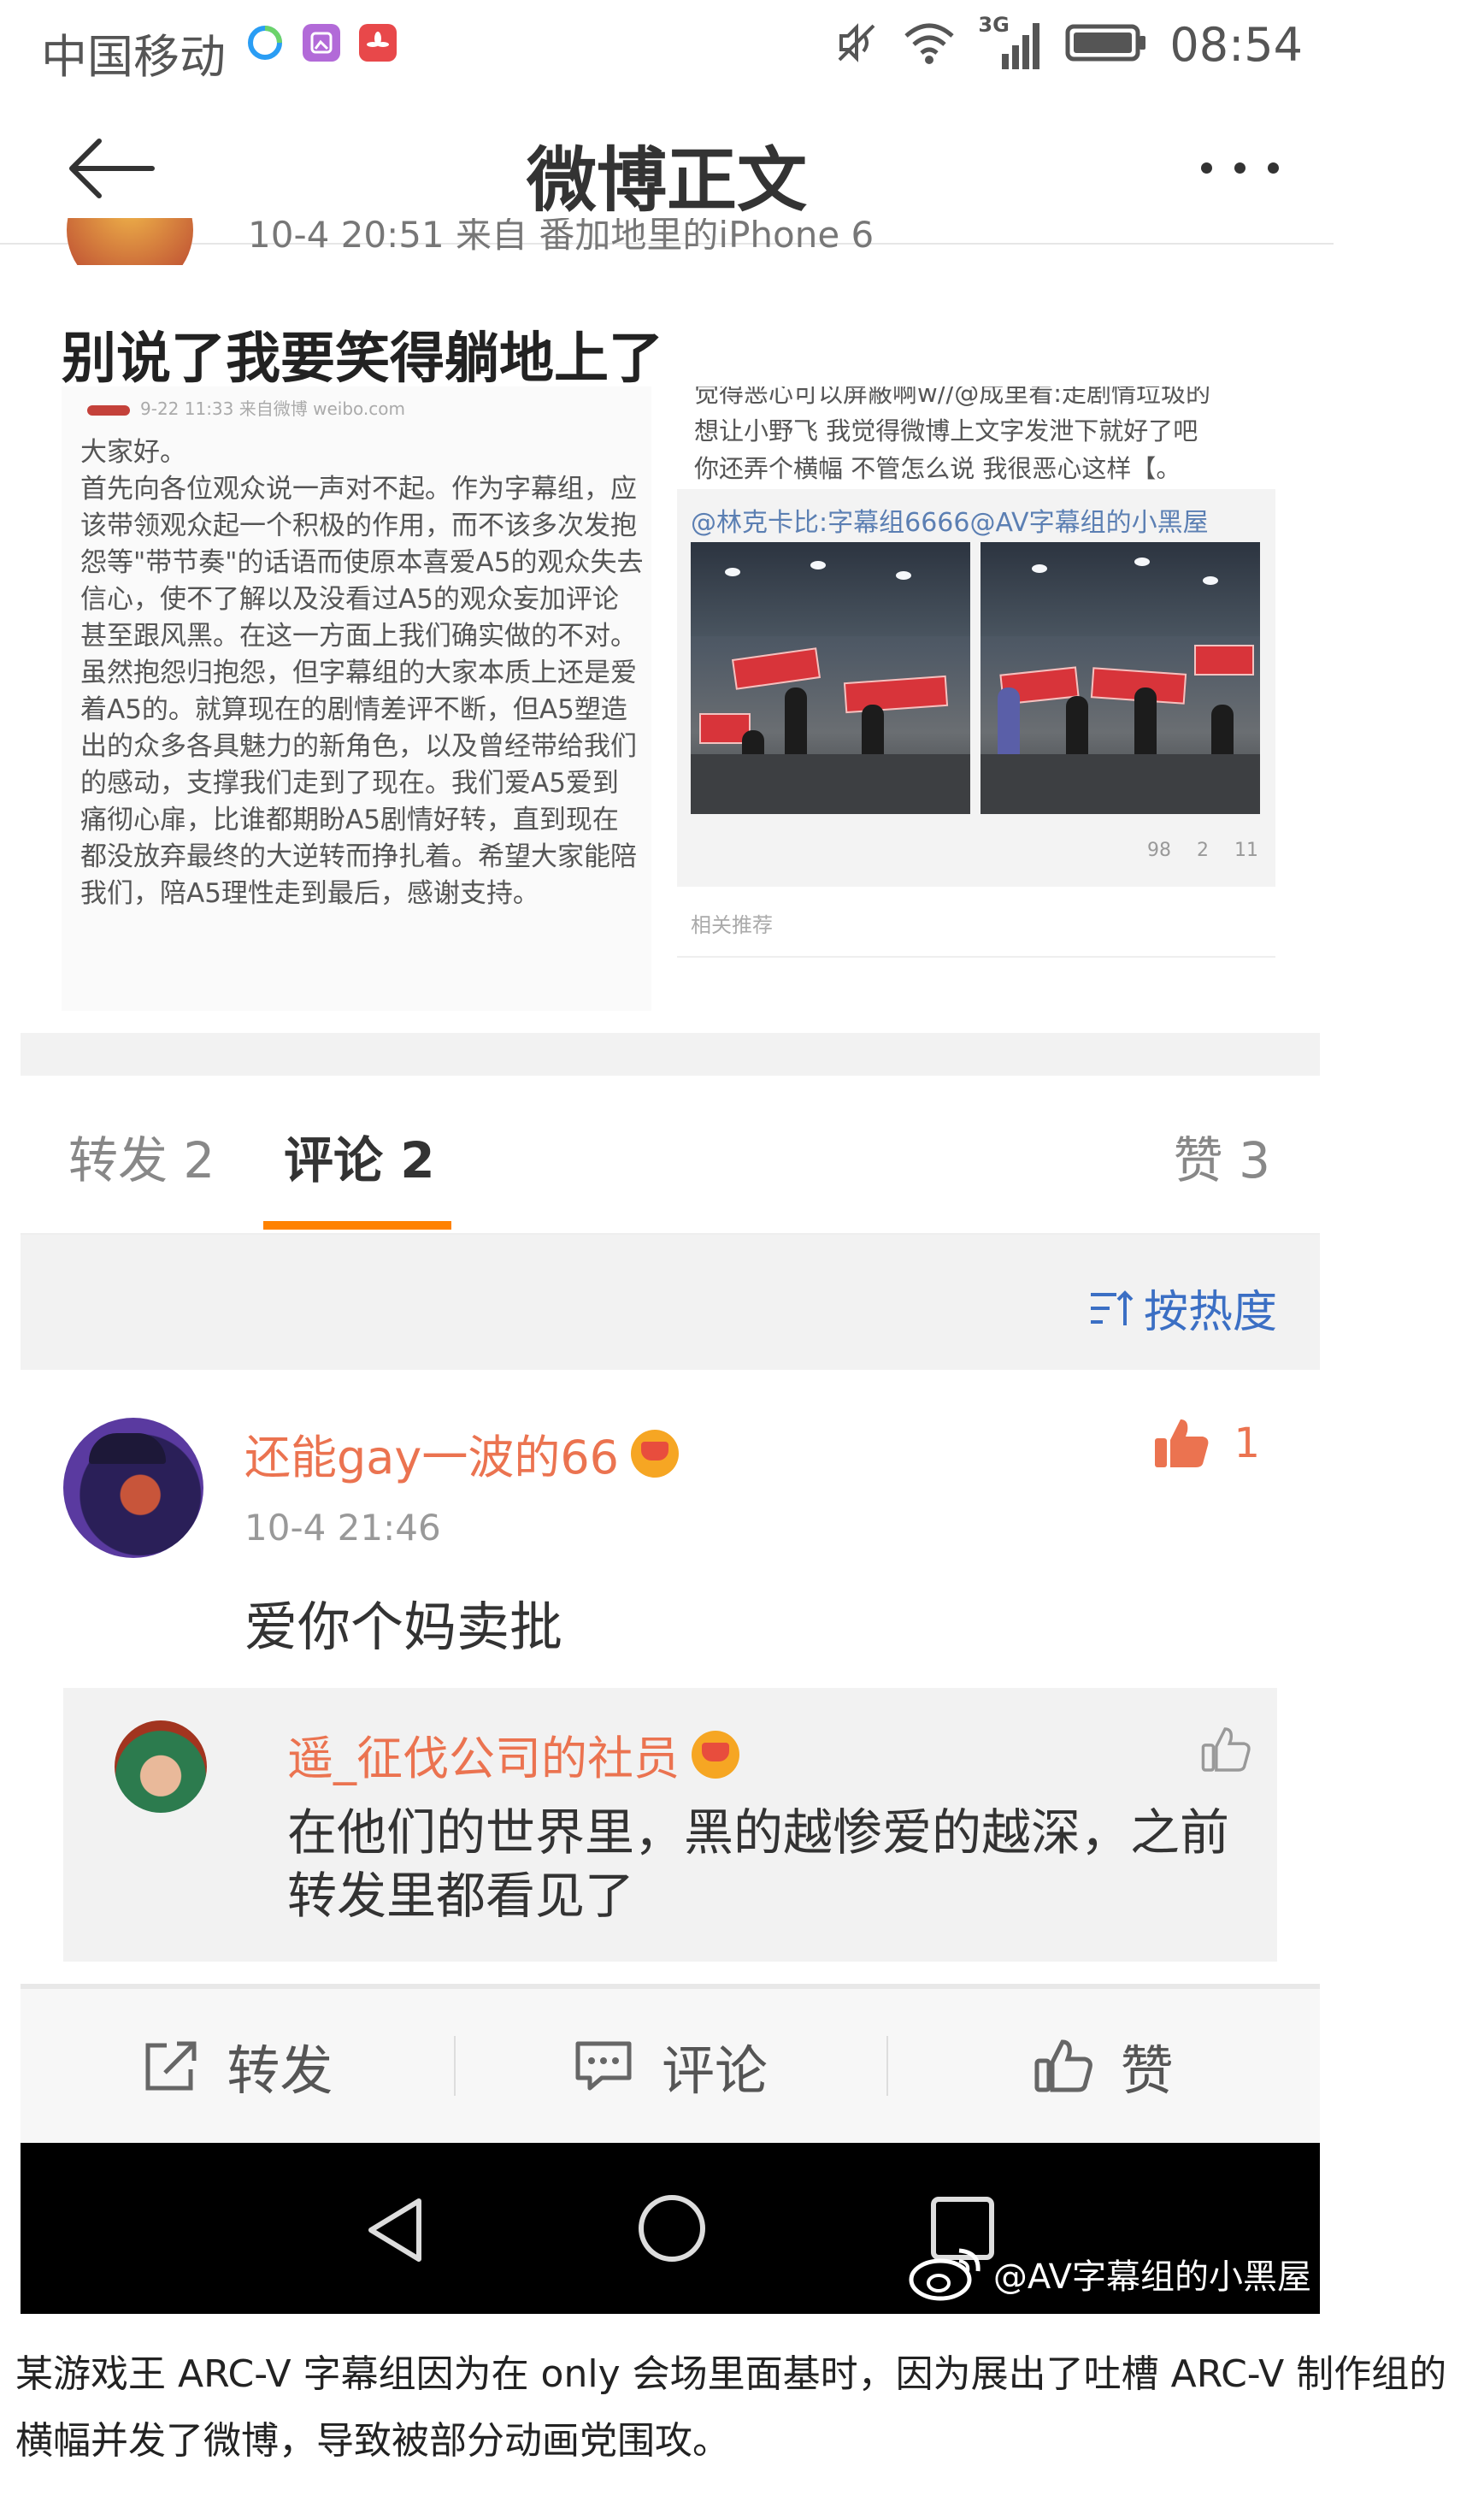 This screenshot has height=2496, width=1484. Describe the element at coordinates (1246, 850) in the screenshot. I see `embedded-like-count: 11` at that location.